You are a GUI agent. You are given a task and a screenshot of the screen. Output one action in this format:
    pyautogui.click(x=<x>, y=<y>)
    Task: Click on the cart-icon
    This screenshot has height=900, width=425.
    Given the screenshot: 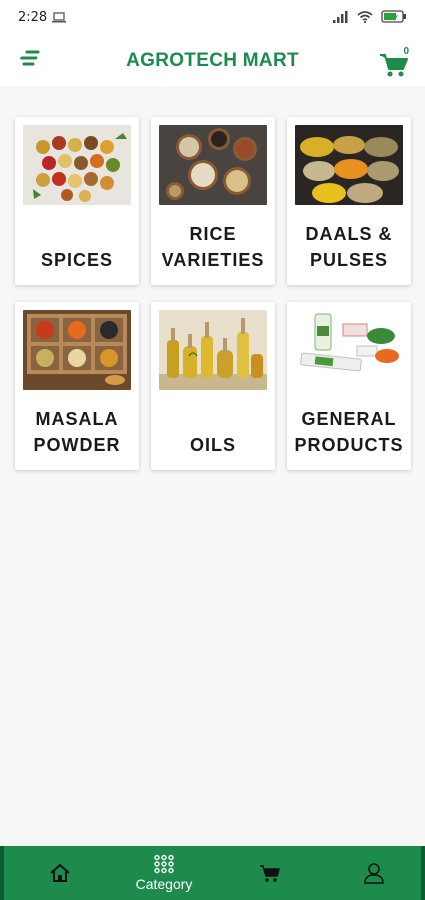 What is the action you would take?
    pyautogui.click(x=270, y=873)
    